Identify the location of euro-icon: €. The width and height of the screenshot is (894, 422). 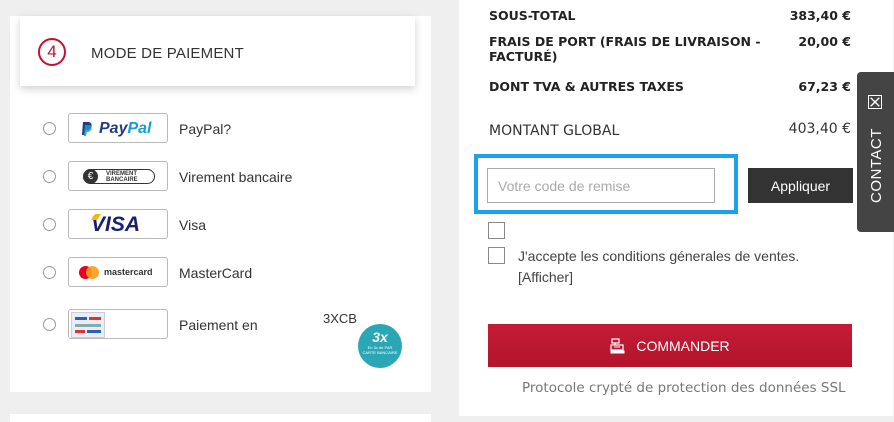
(90, 176).